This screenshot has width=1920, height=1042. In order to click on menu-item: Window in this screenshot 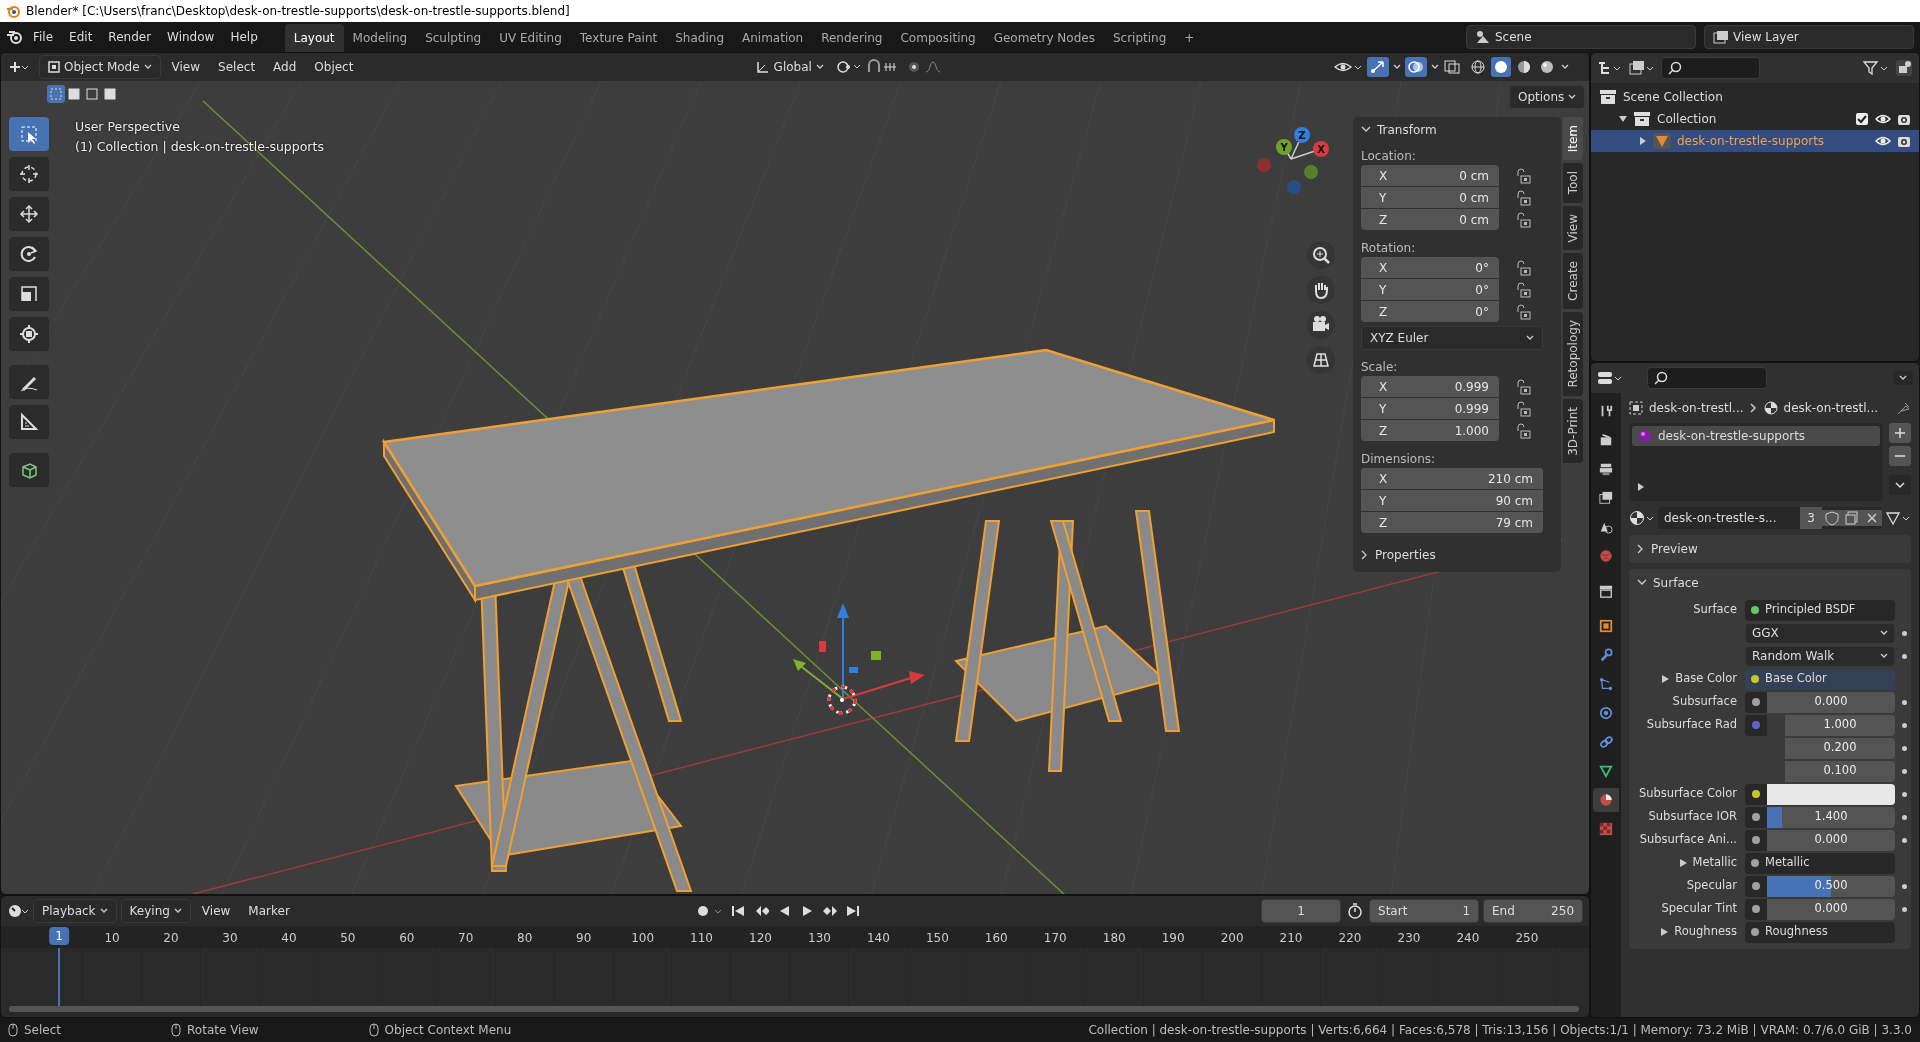, I will do `click(191, 37)`.